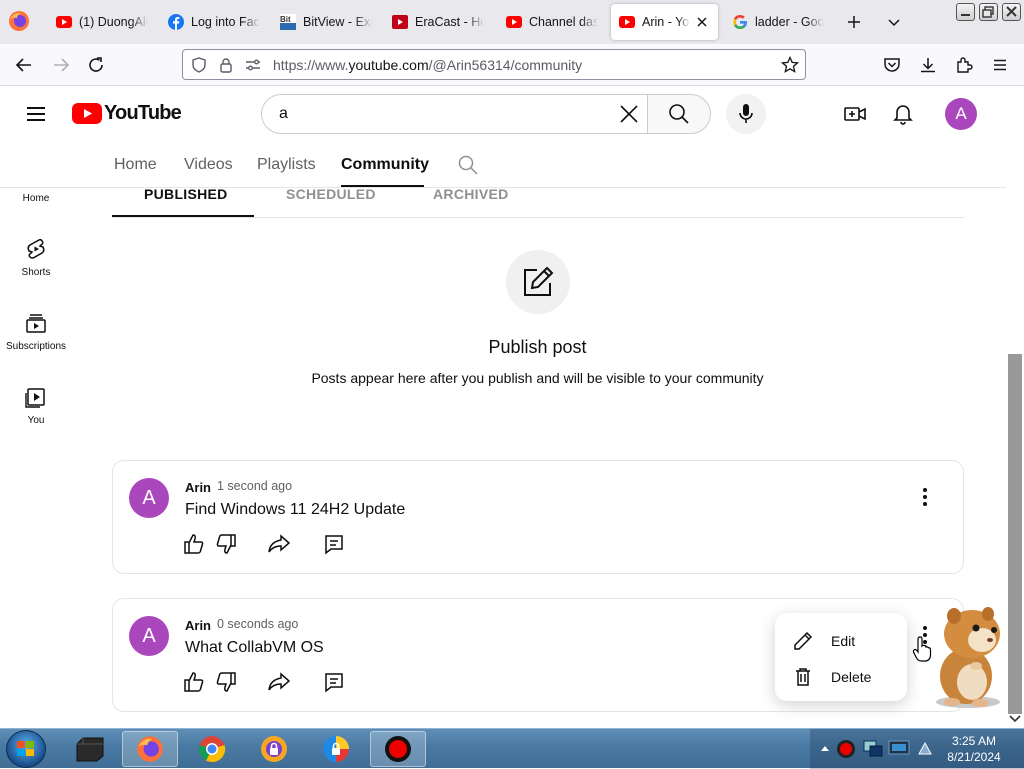 The height and width of the screenshot is (769, 1024). What do you see at coordinates (326, 22) in the screenshot?
I see `browser-tab-bitview: Bit BitView - Exp` at bounding box center [326, 22].